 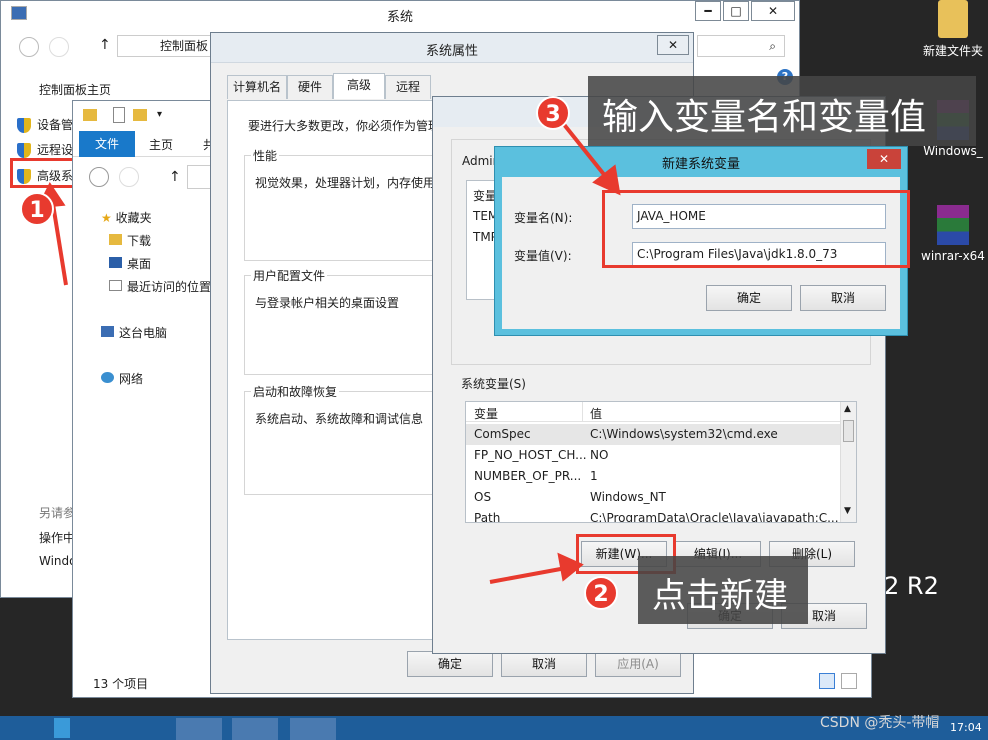 I want to click on system-properties-titlebar: 系统属性 ✕, so click(x=452, y=48).